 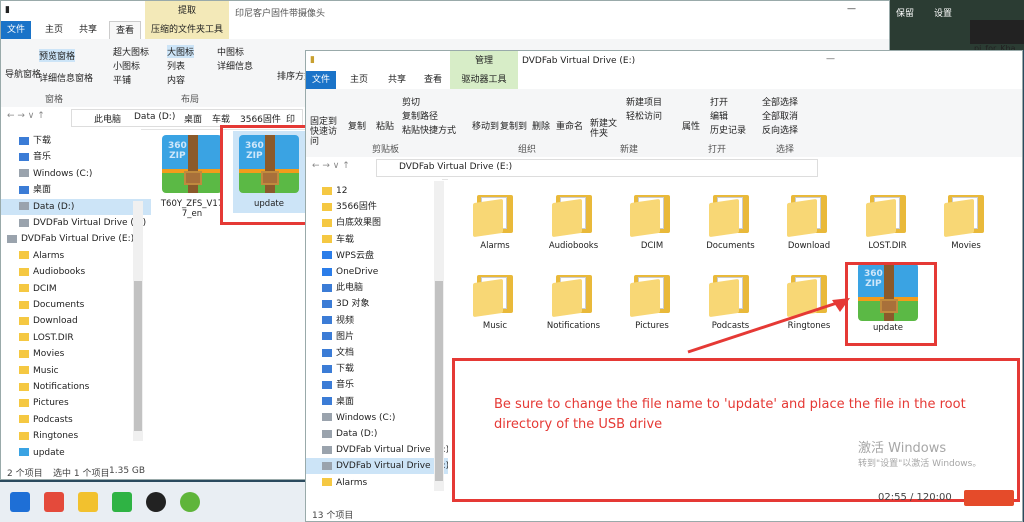 I want to click on preview-pane-button: 预览窗格, so click(x=57, y=55).